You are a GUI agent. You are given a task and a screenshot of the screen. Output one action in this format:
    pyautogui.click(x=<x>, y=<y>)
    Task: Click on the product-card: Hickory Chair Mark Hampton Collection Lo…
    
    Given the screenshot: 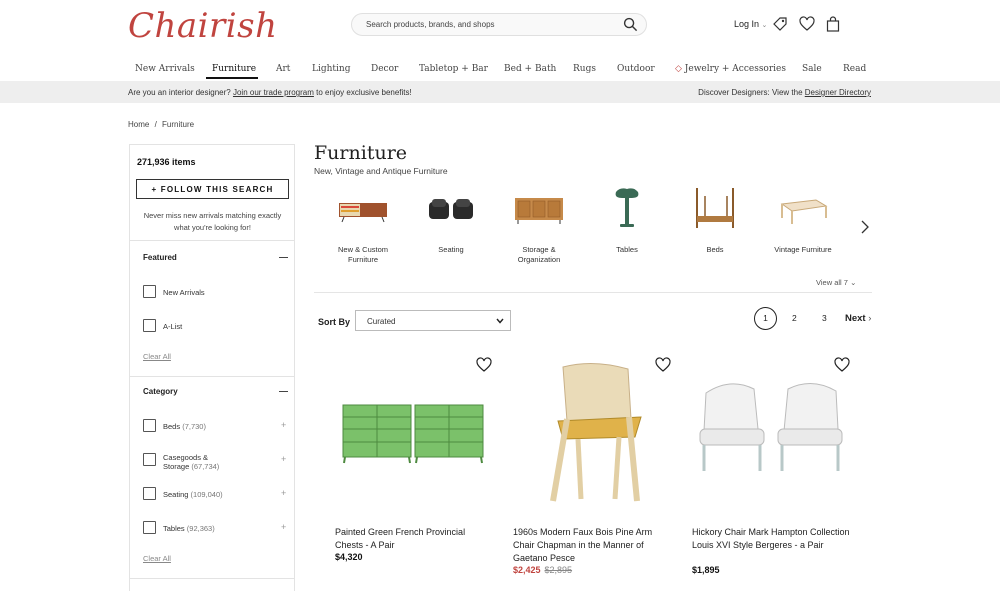 What is the action you would take?
    pyautogui.click(x=777, y=472)
    